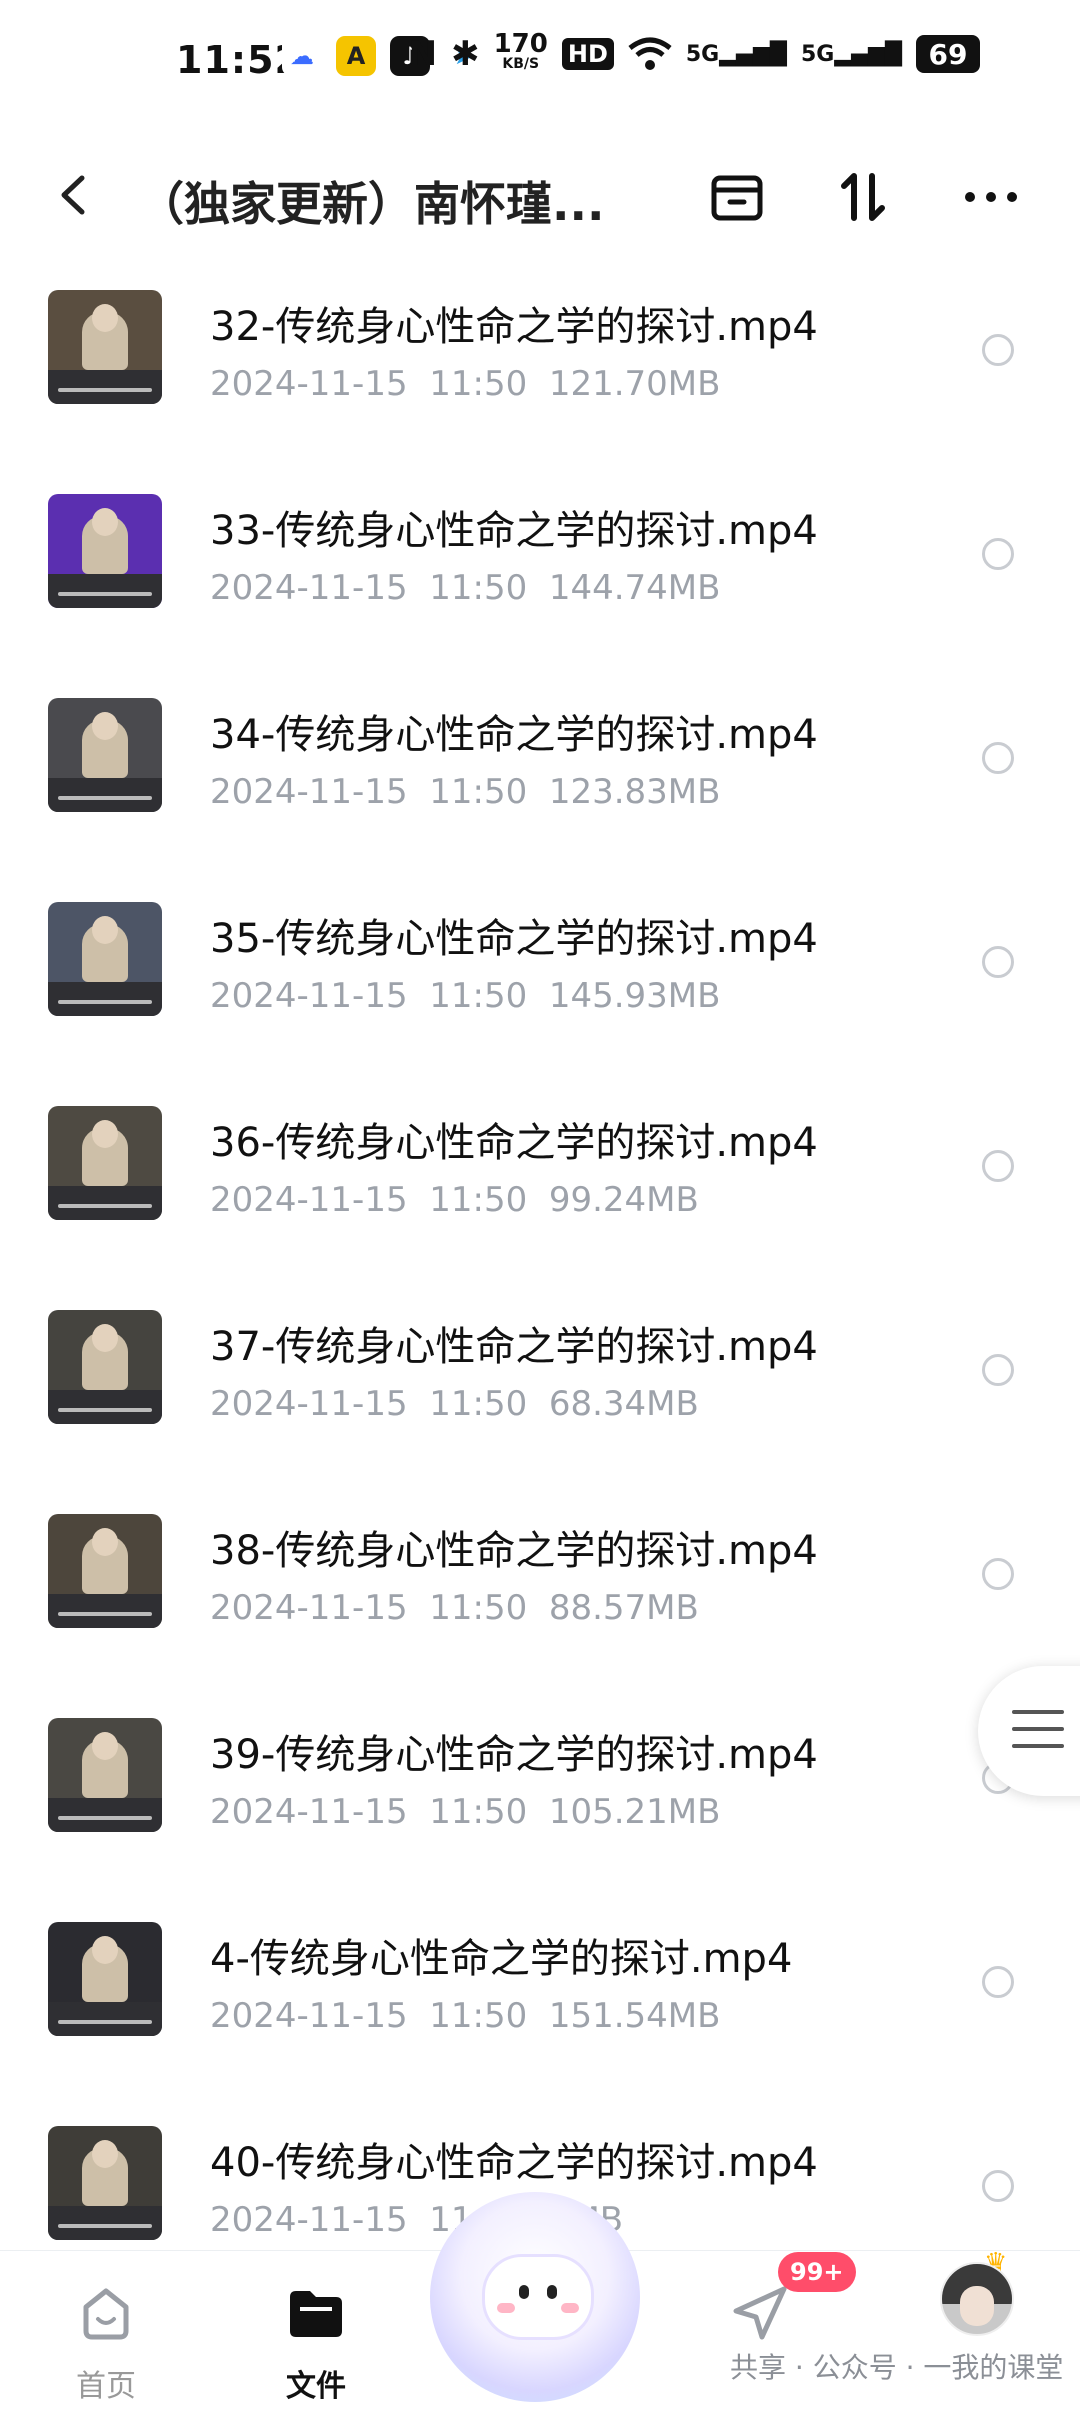  I want to click on archive-button, so click(737, 197).